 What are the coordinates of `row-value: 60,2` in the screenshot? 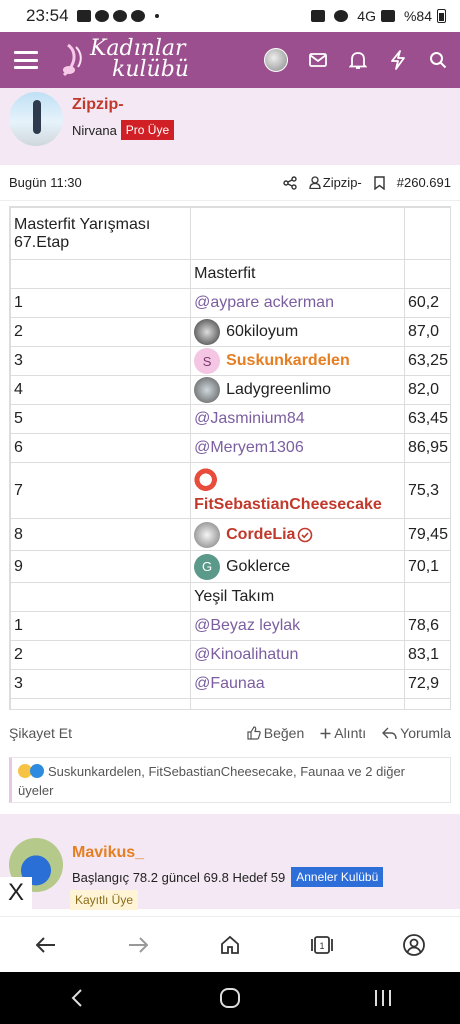 It's located at (426, 303).